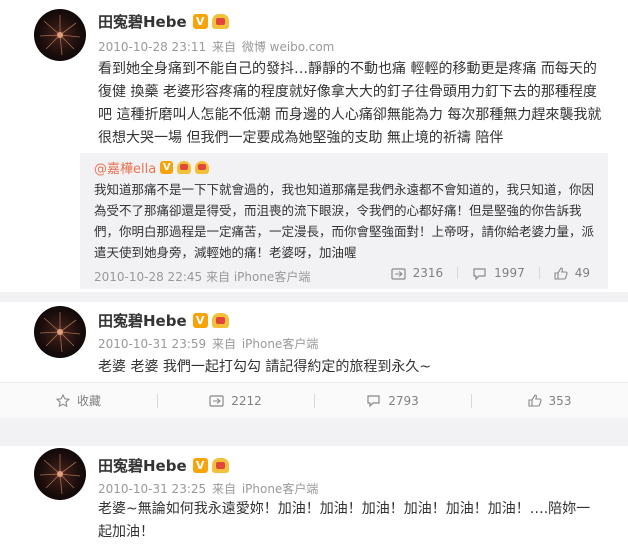 The image size is (628, 546). Describe the element at coordinates (209, 488) in the screenshot. I see `post-meta: 2010-10-31 23:25 来自 iPhone客户端` at that location.